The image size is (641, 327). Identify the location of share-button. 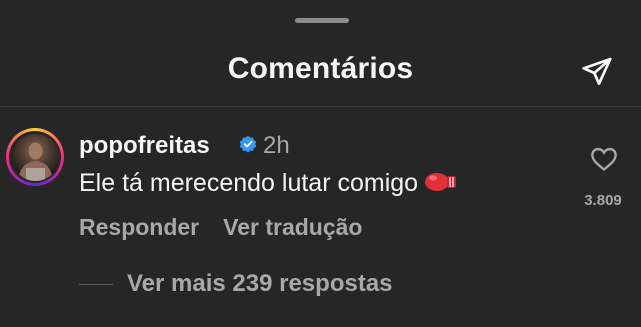
(597, 71).